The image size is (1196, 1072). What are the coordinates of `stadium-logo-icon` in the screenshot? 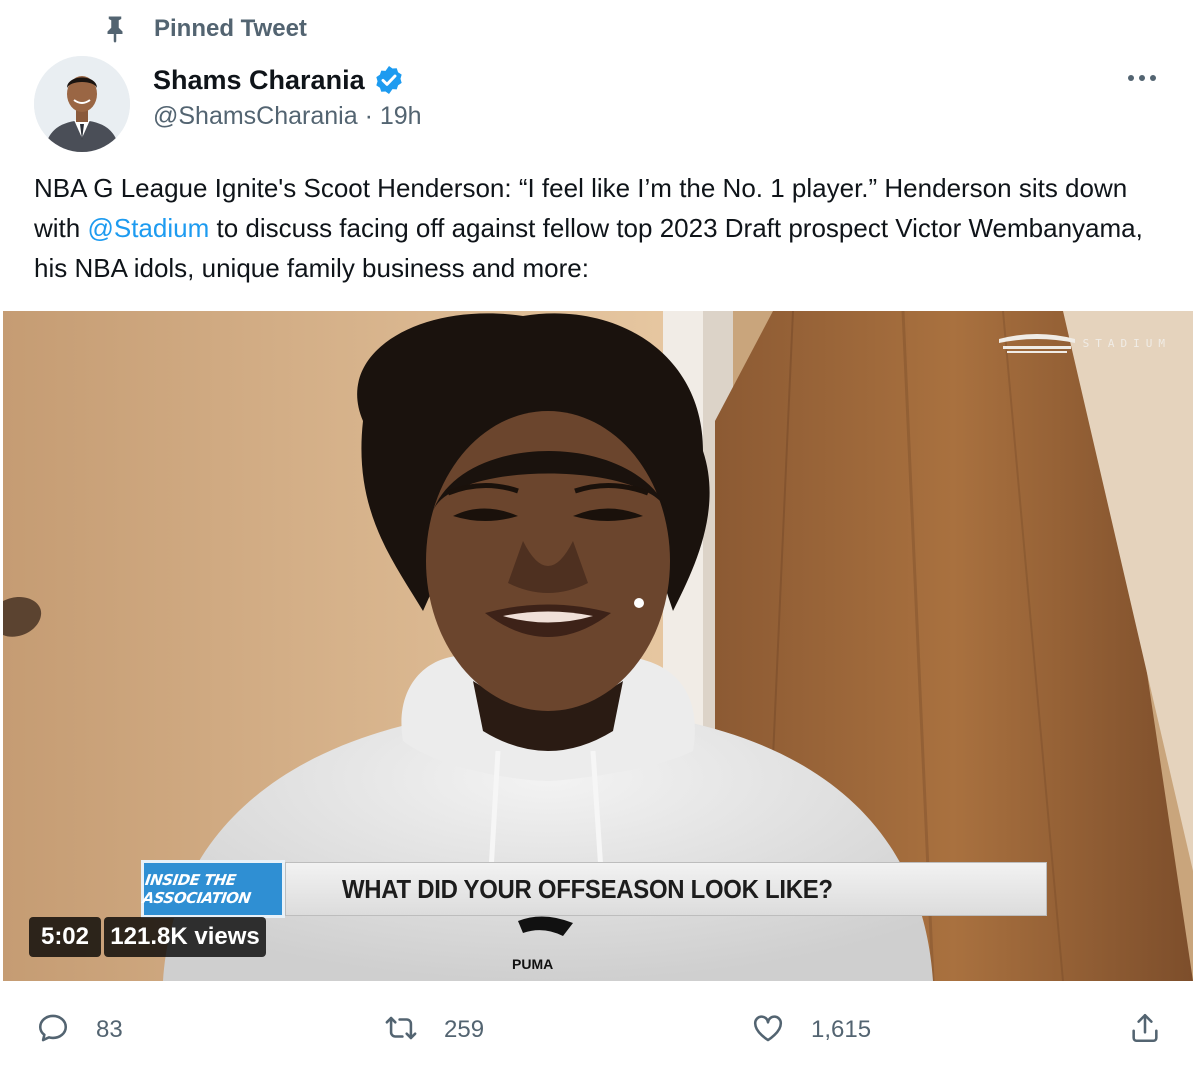 It's located at (1036, 343).